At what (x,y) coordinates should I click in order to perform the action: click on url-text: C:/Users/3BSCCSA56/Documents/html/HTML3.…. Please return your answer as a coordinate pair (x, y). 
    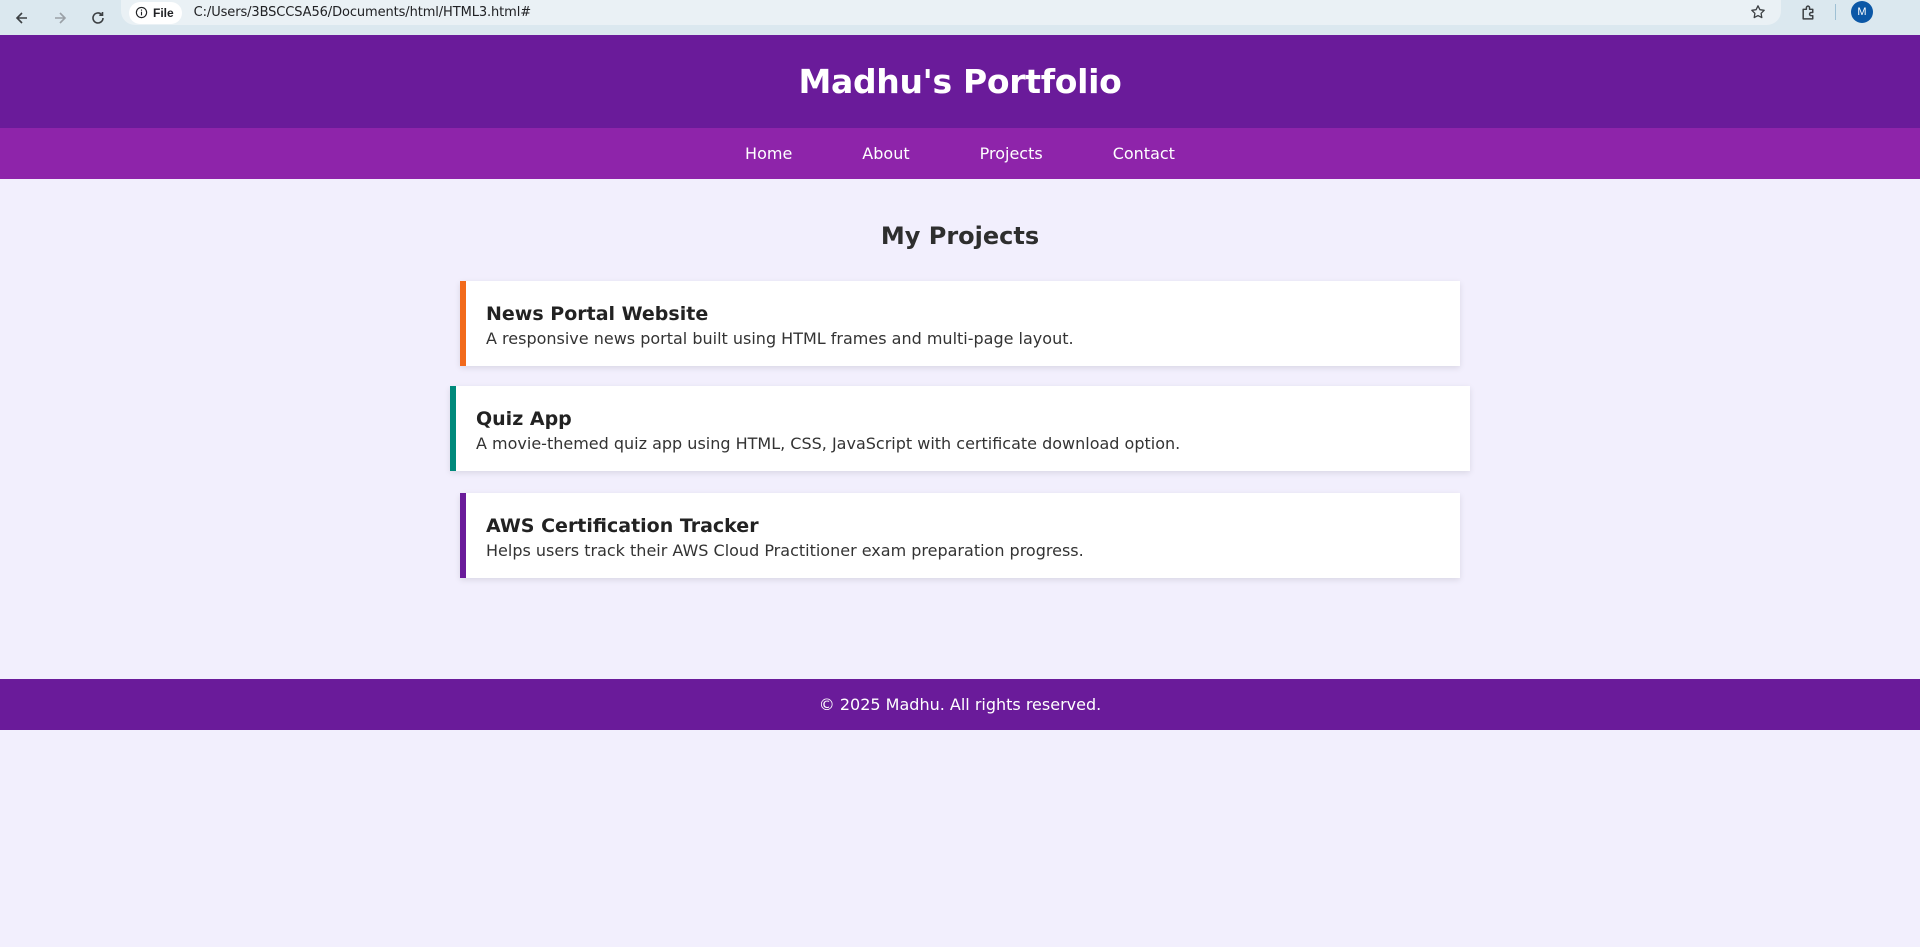
    Looking at the image, I should click on (362, 12).